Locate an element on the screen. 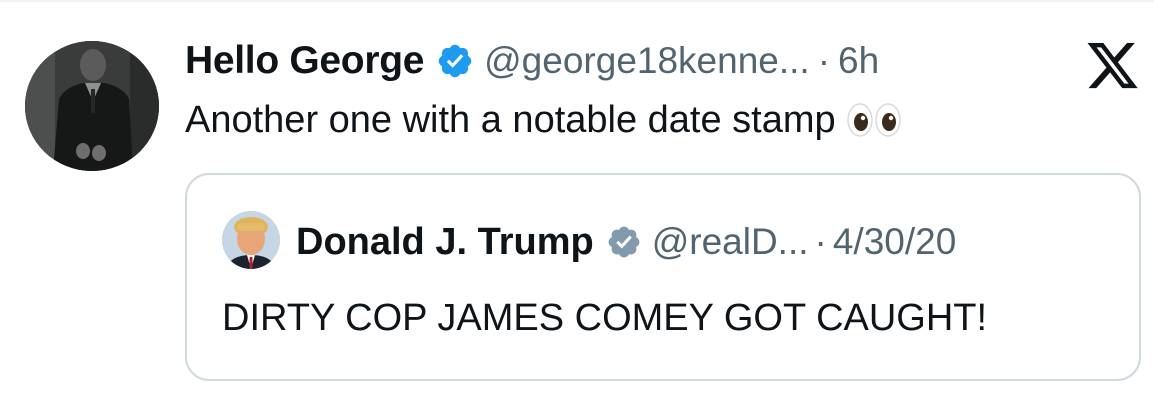 This screenshot has width=1154, height=393. avatar-photo-icon is located at coordinates (92, 106).